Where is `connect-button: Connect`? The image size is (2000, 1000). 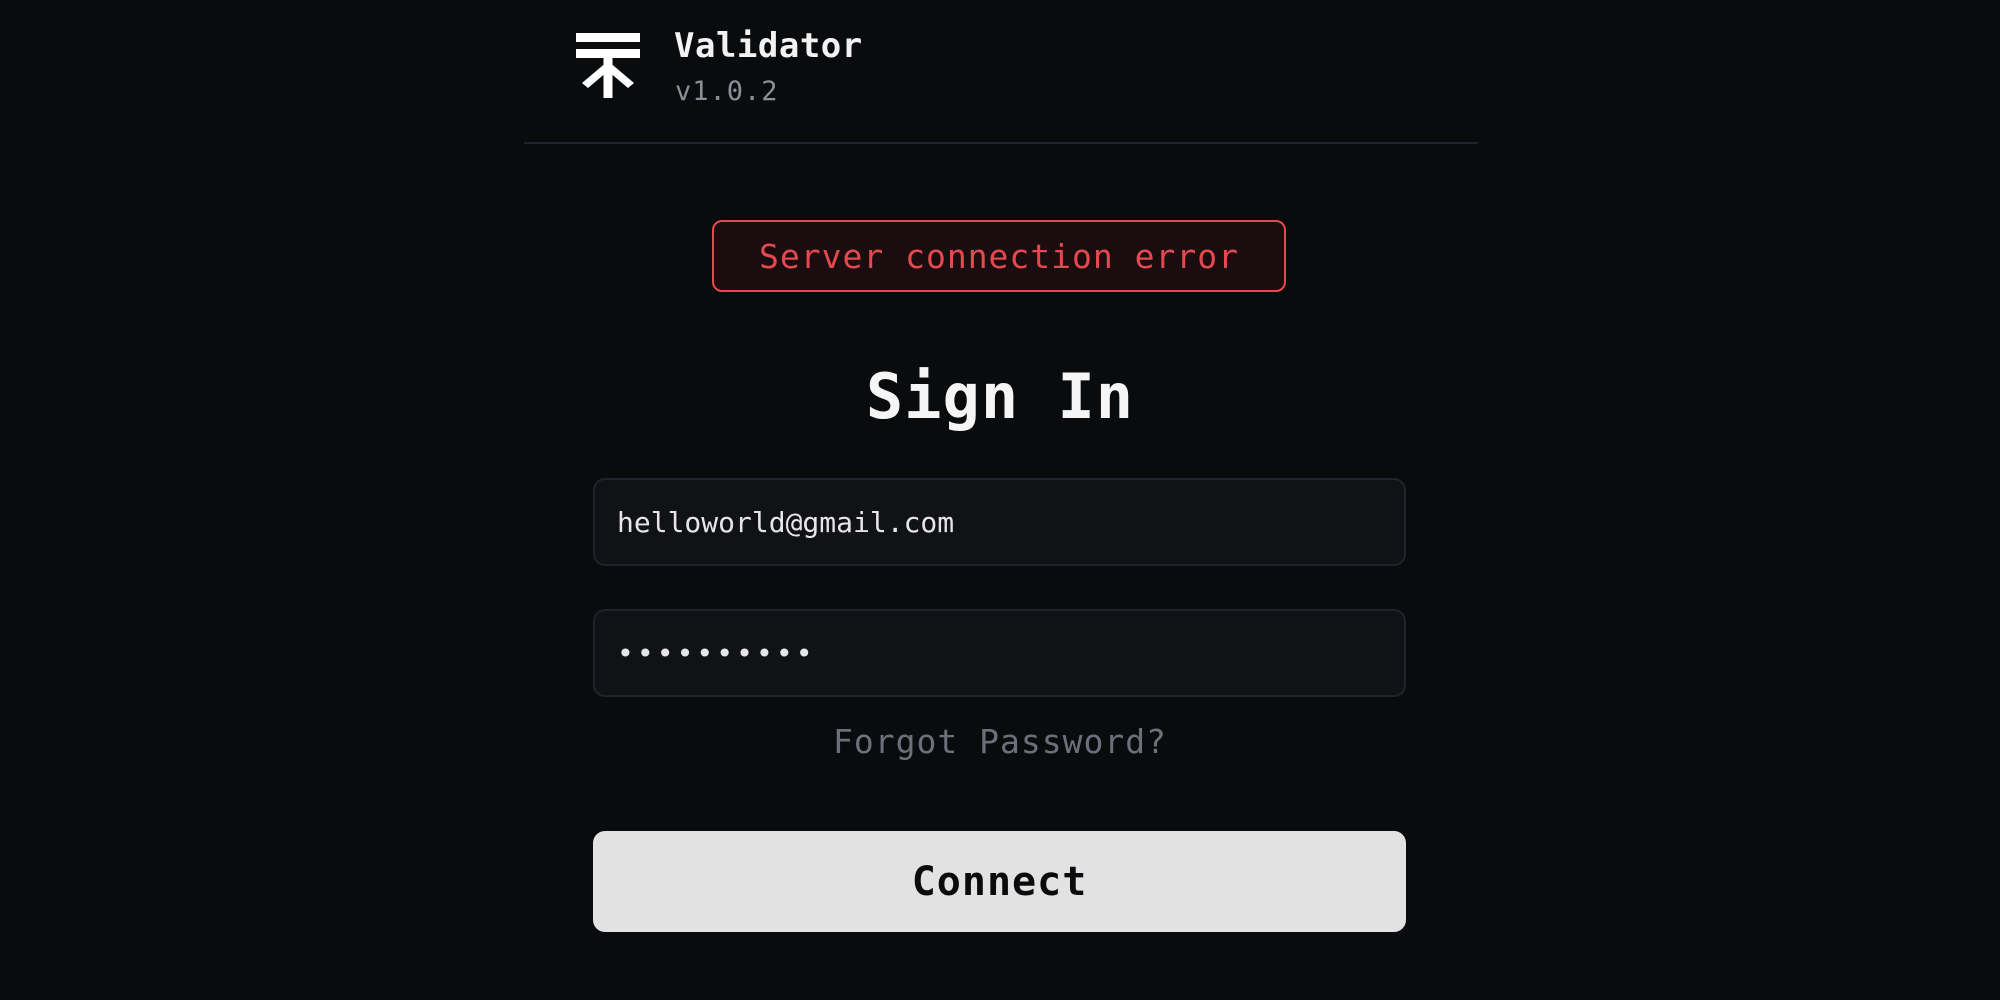 connect-button: Connect is located at coordinates (999, 881).